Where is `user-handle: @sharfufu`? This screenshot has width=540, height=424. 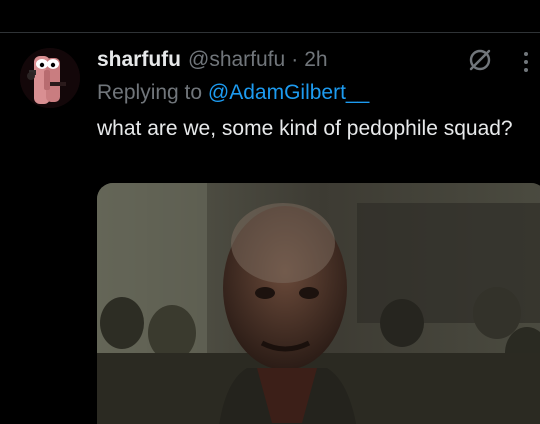
user-handle: @sharfufu is located at coordinates (236, 60).